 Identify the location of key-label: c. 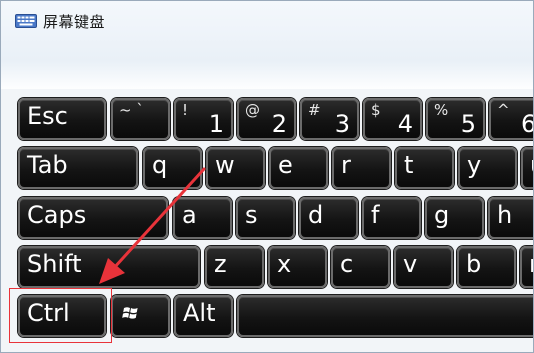
(347, 264).